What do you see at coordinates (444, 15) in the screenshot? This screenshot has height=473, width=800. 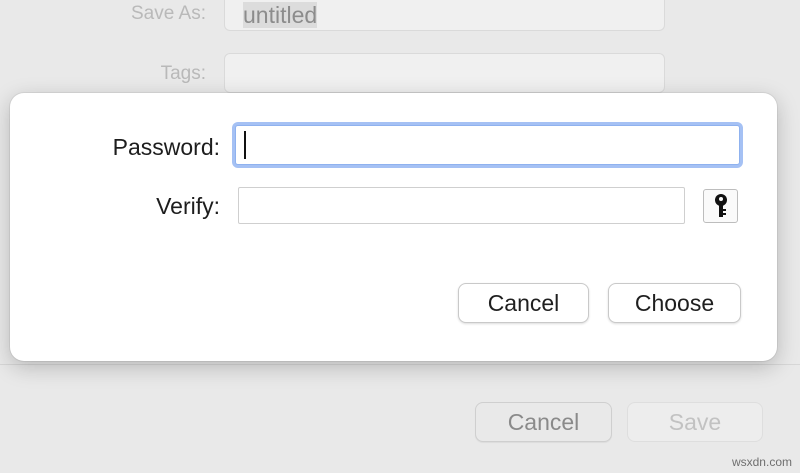 I see `save-as-field: untitled` at bounding box center [444, 15].